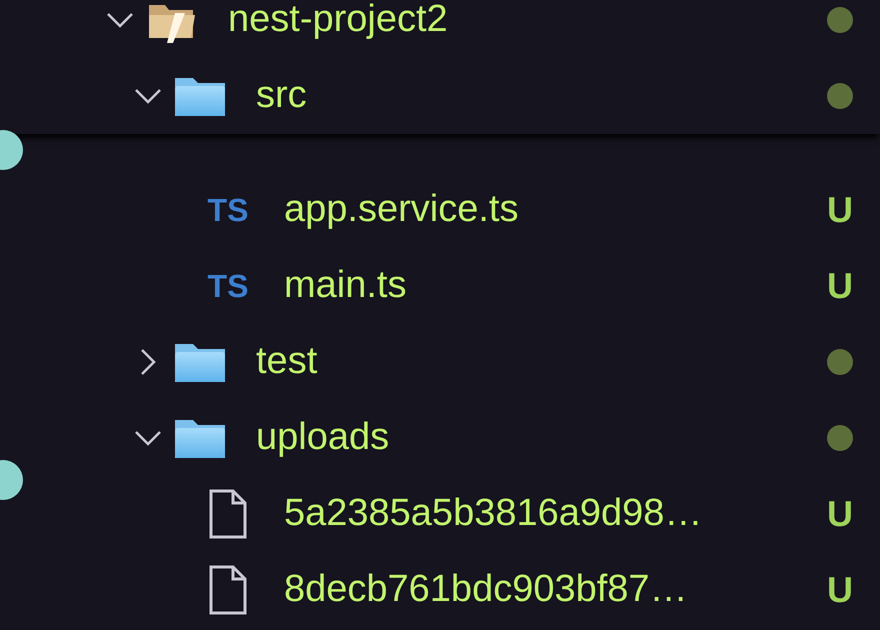 The image size is (880, 630). What do you see at coordinates (148, 362) in the screenshot?
I see `chevron-right-icon` at bounding box center [148, 362].